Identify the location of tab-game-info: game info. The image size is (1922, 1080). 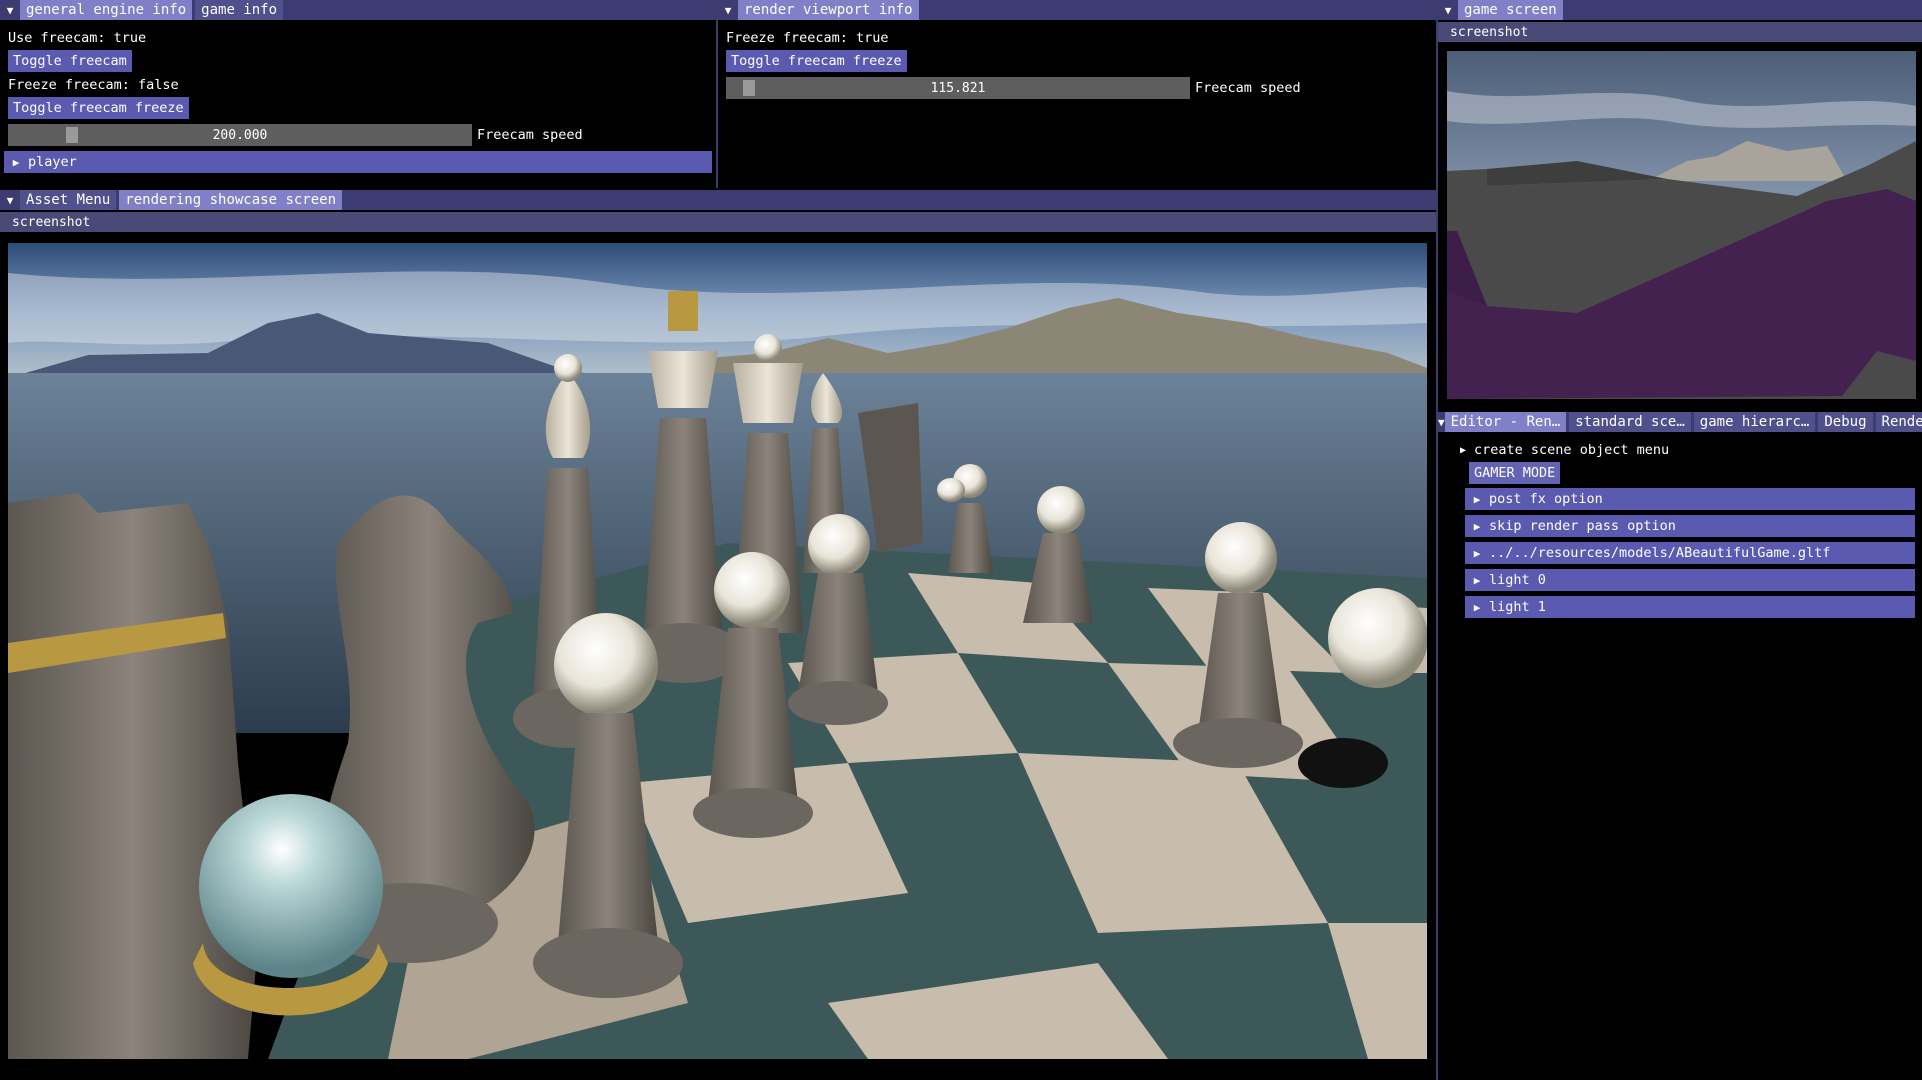
(239, 10).